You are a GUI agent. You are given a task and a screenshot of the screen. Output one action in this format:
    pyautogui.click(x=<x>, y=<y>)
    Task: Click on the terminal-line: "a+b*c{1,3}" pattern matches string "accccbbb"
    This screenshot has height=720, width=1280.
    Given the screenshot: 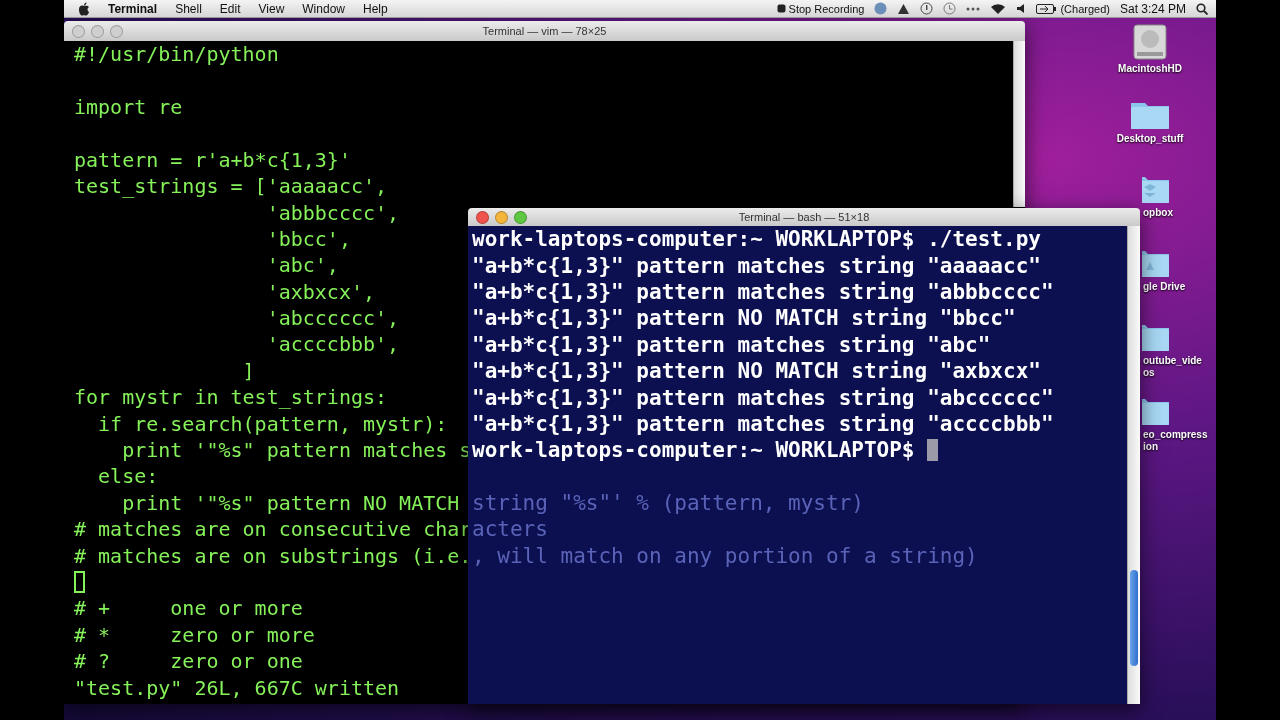 What is the action you would take?
    pyautogui.click(x=763, y=423)
    